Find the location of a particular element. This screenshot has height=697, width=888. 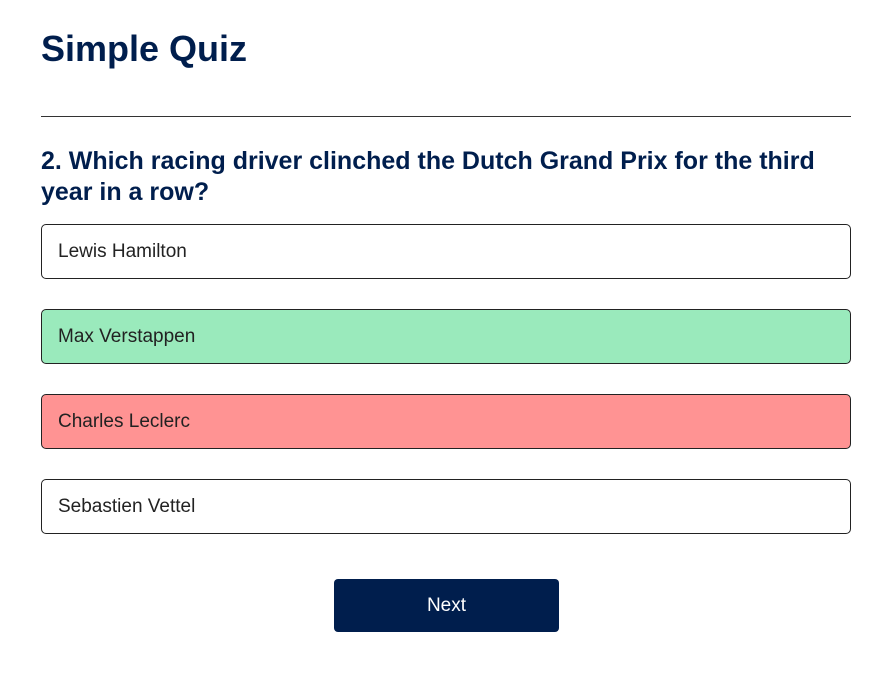

page-title: Simple Quiz is located at coordinates (144, 48).